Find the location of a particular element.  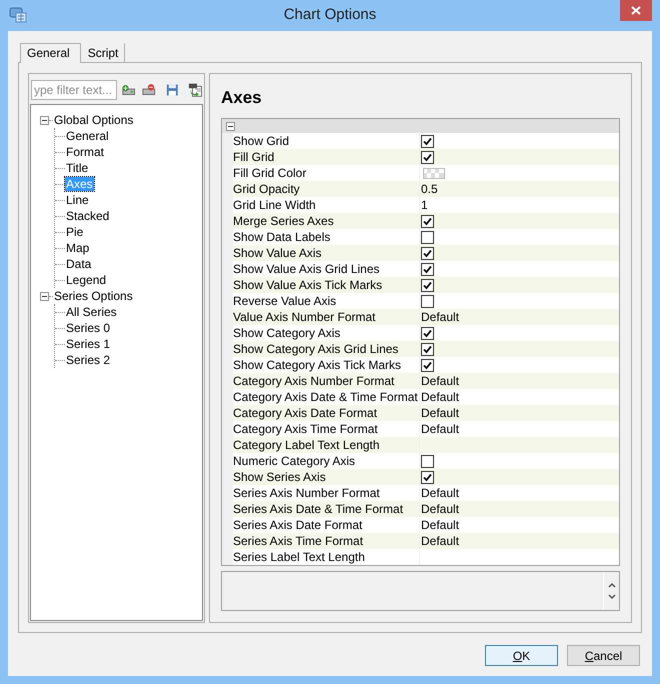

property-label: Category Axis Date Format is located at coordinates (326, 413).